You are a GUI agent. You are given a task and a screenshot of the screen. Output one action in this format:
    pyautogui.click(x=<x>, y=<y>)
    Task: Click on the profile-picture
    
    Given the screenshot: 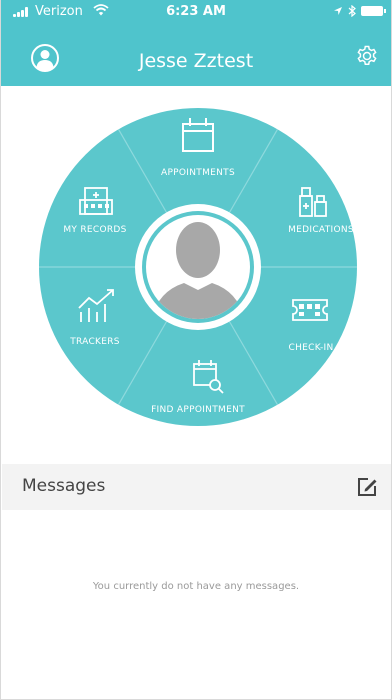 What is the action you would take?
    pyautogui.click(x=198, y=267)
    